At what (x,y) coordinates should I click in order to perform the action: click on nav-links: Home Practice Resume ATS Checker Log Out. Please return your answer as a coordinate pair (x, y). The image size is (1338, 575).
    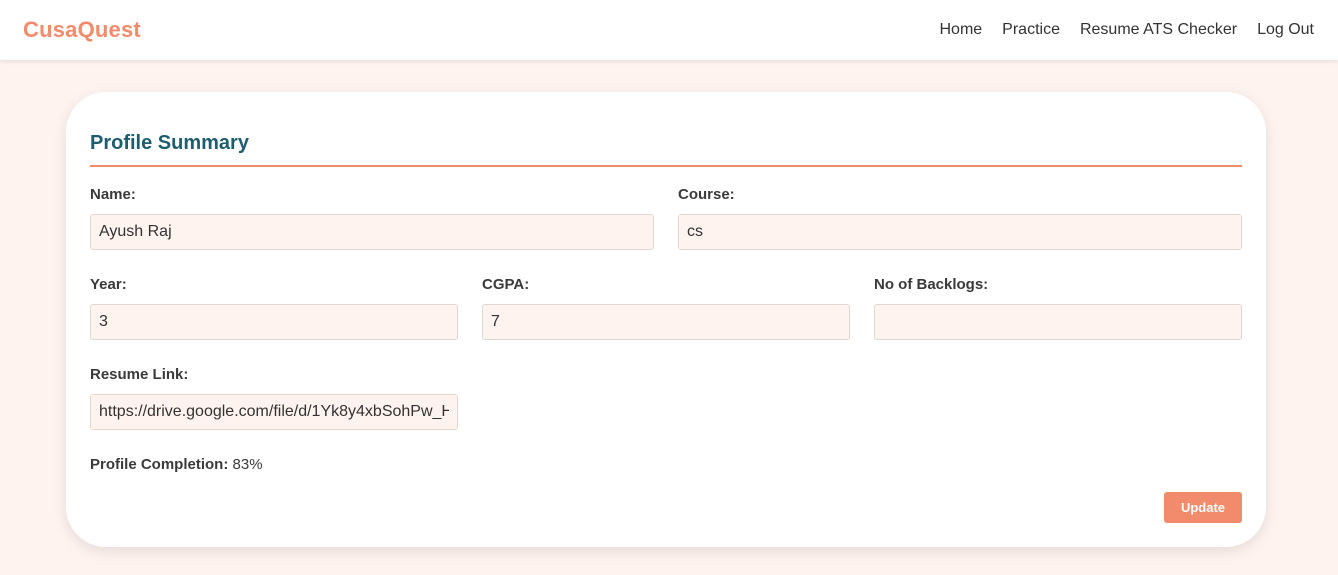
    Looking at the image, I should click on (1116, 30).